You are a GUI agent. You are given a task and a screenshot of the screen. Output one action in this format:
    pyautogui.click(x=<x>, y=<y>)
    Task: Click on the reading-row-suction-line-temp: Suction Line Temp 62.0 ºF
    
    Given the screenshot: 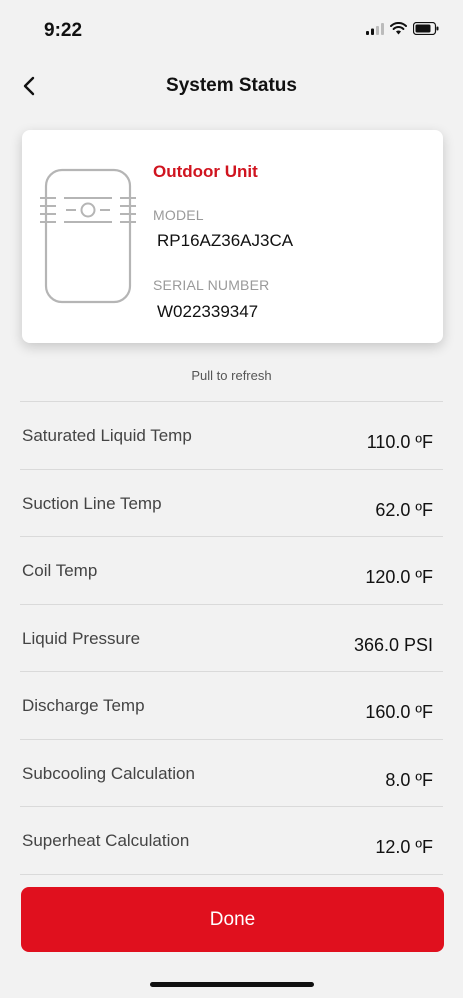 What is the action you would take?
    pyautogui.click(x=231, y=503)
    